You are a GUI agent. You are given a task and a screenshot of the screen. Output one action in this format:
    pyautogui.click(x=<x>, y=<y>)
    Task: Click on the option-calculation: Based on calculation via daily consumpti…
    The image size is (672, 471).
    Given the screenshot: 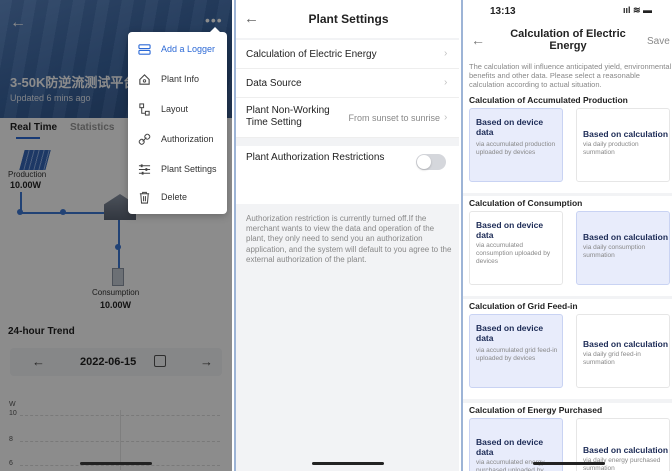 What is the action you would take?
    pyautogui.click(x=623, y=248)
    